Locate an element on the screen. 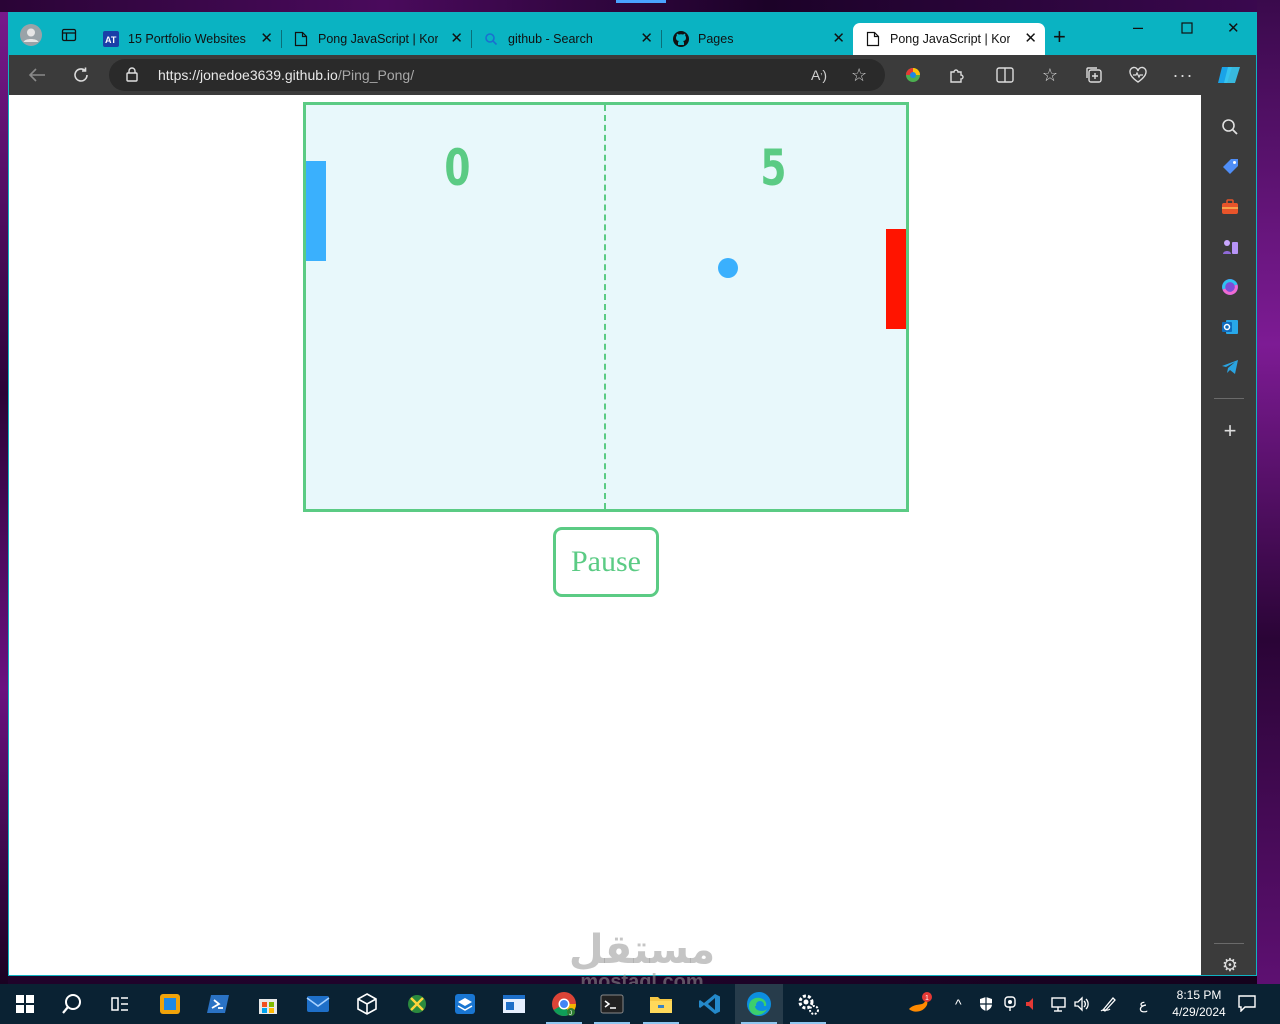 The height and width of the screenshot is (1024, 1280). chrome-icon: J is located at coordinates (564, 1004).